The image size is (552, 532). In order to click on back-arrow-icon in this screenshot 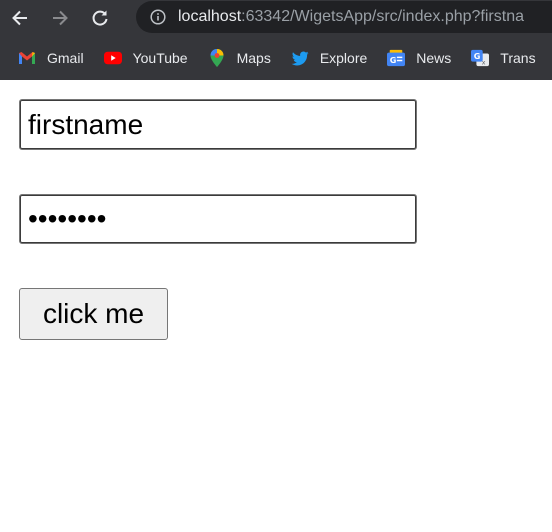, I will do `click(19, 18)`.